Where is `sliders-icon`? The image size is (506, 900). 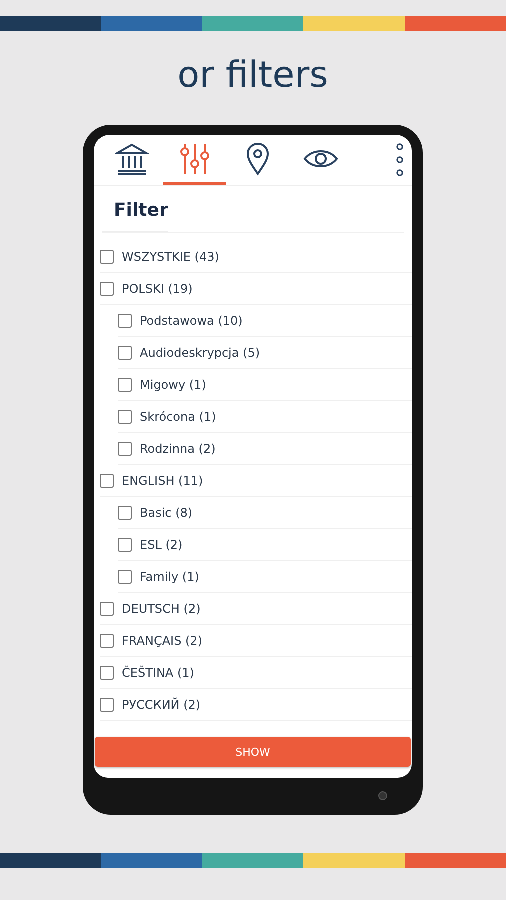 sliders-icon is located at coordinates (195, 159).